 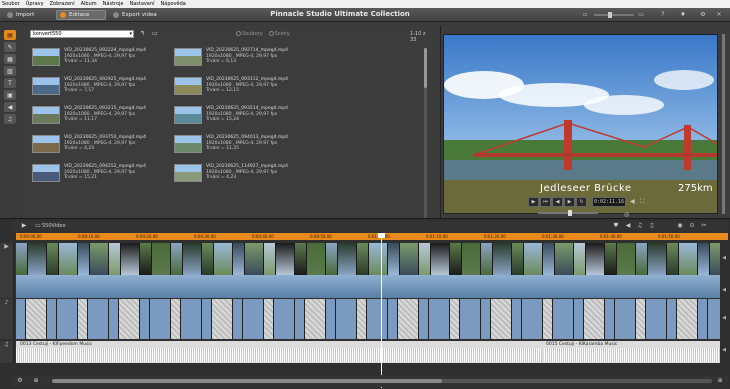 I want to click on music-icon: ♫, so click(x=640, y=226).